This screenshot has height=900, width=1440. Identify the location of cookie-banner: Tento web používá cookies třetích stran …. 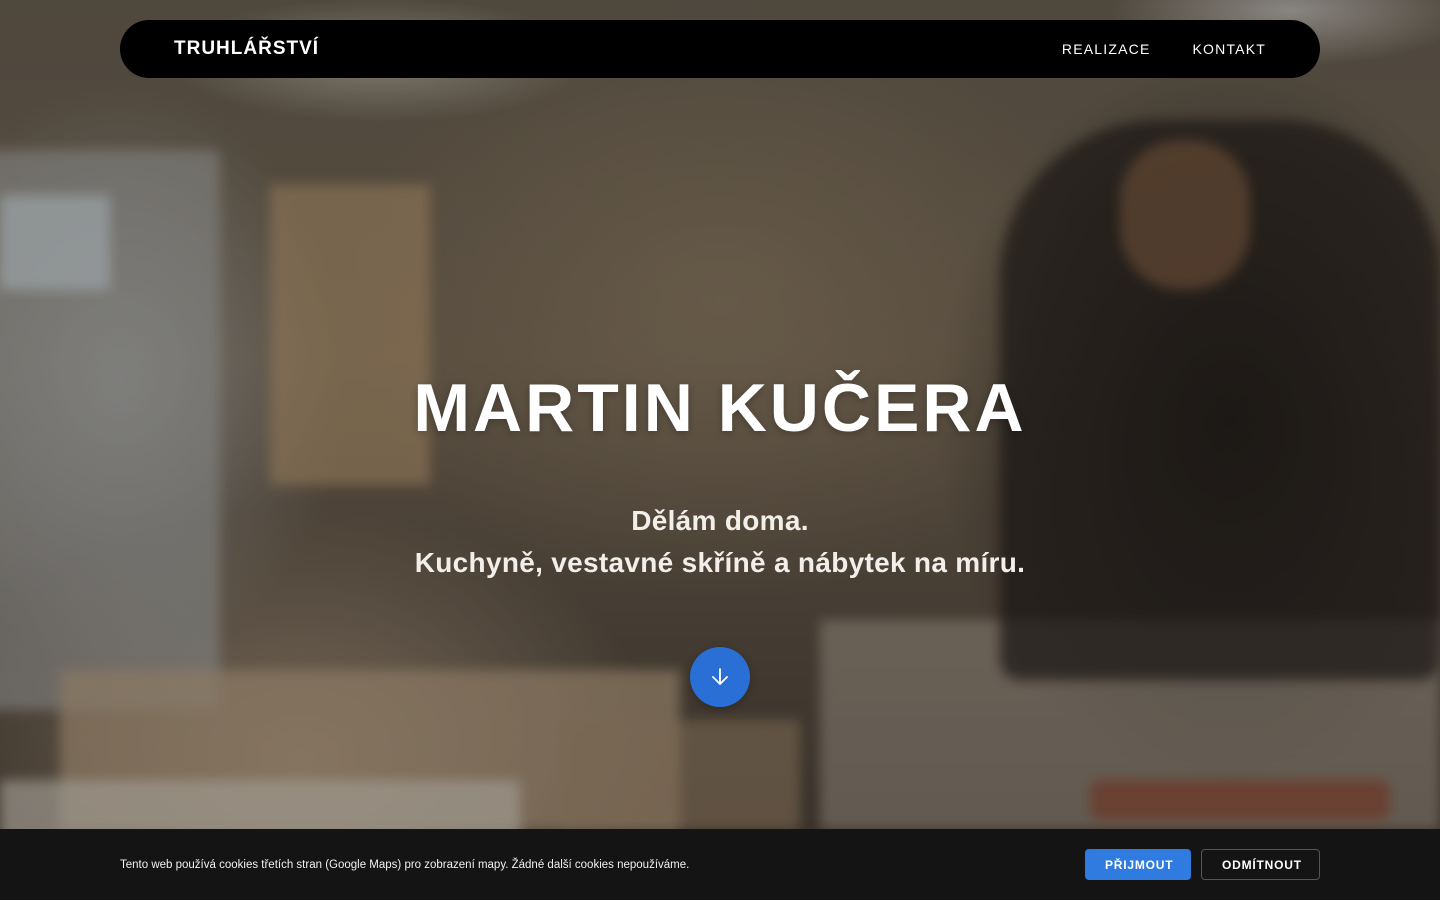
(720, 864).